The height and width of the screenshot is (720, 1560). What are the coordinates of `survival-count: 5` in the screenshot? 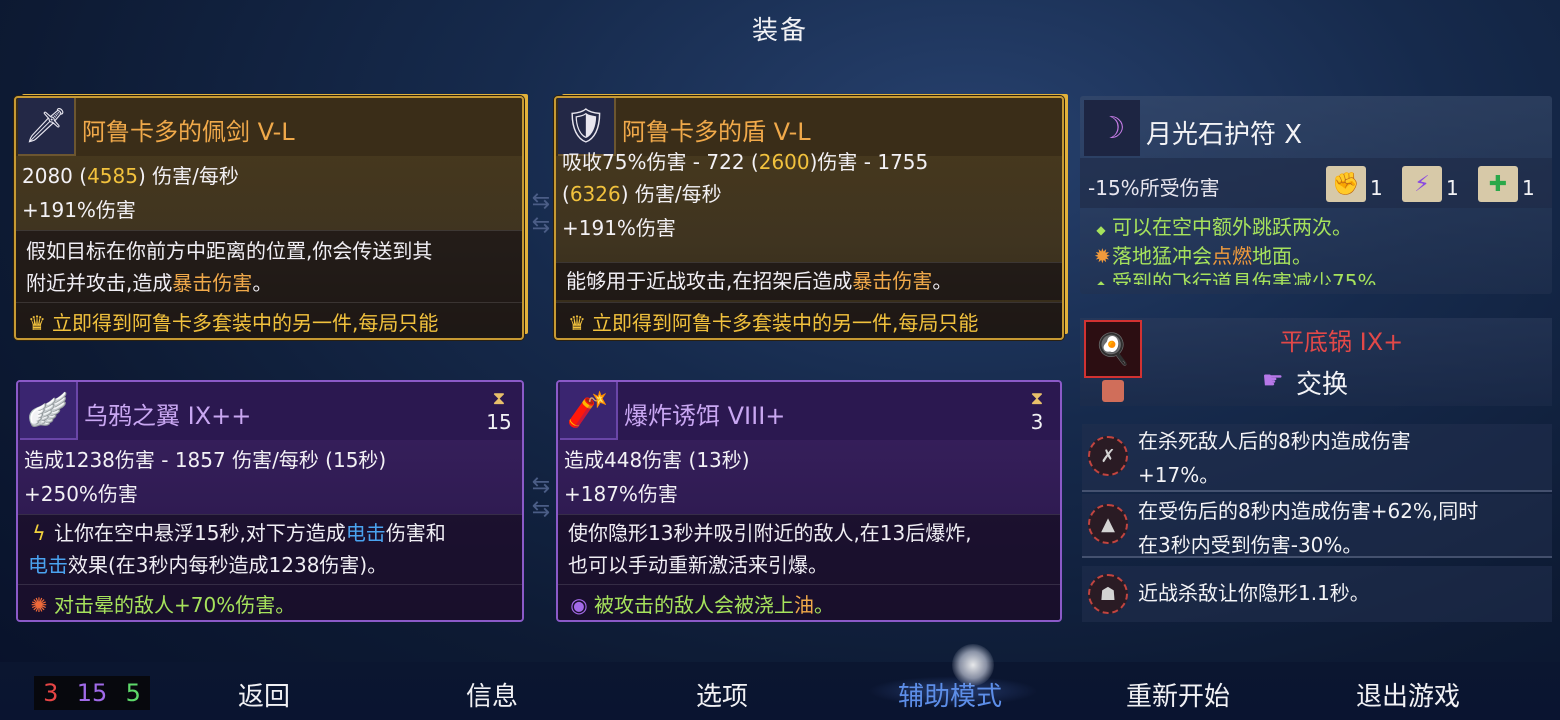 It's located at (133, 693).